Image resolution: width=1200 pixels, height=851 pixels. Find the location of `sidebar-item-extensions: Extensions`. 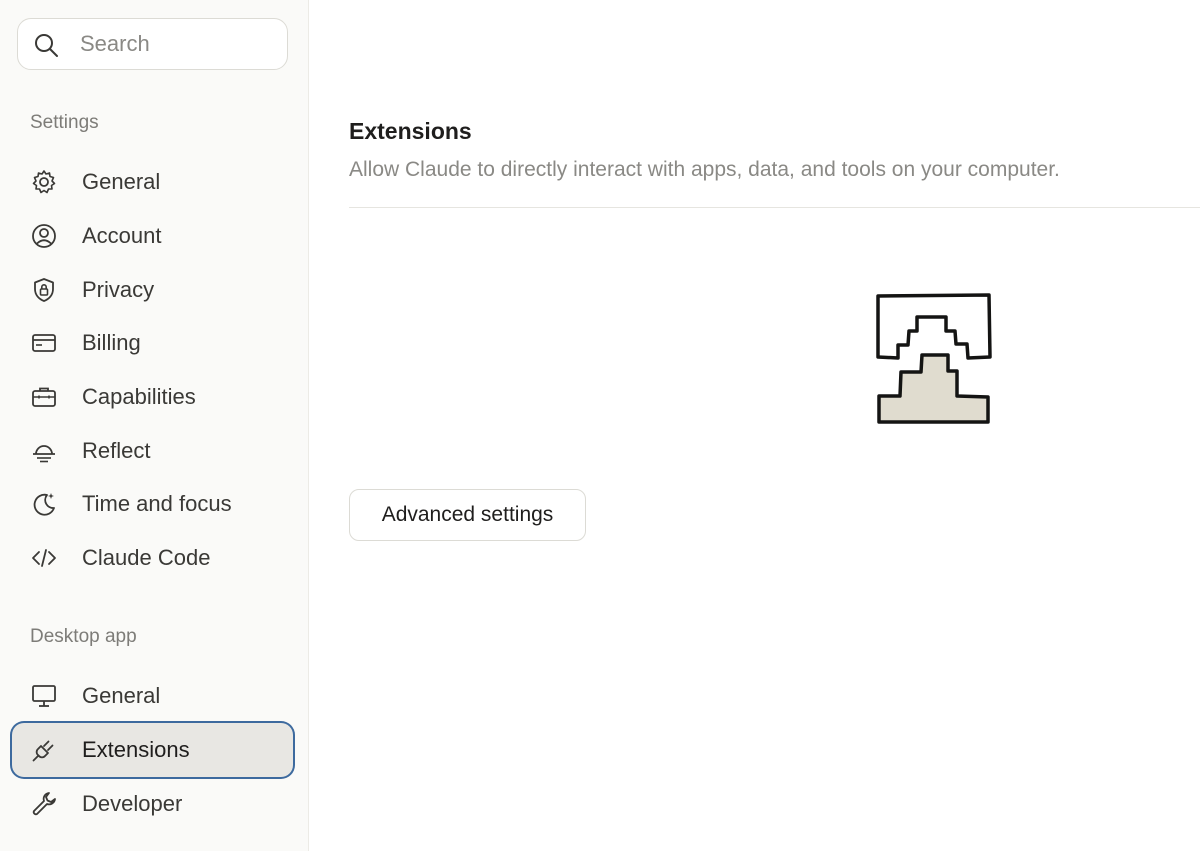

sidebar-item-extensions: Extensions is located at coordinates (152, 750).